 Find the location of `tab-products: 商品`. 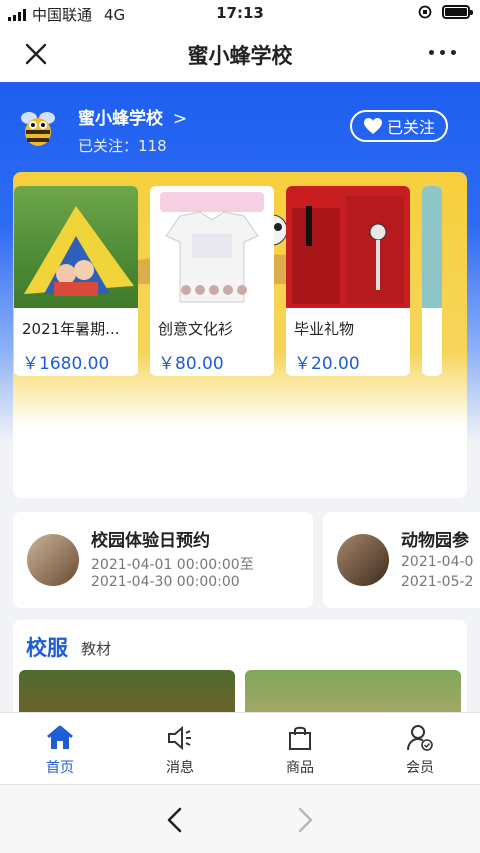

tab-products: 商品 is located at coordinates (300, 748).